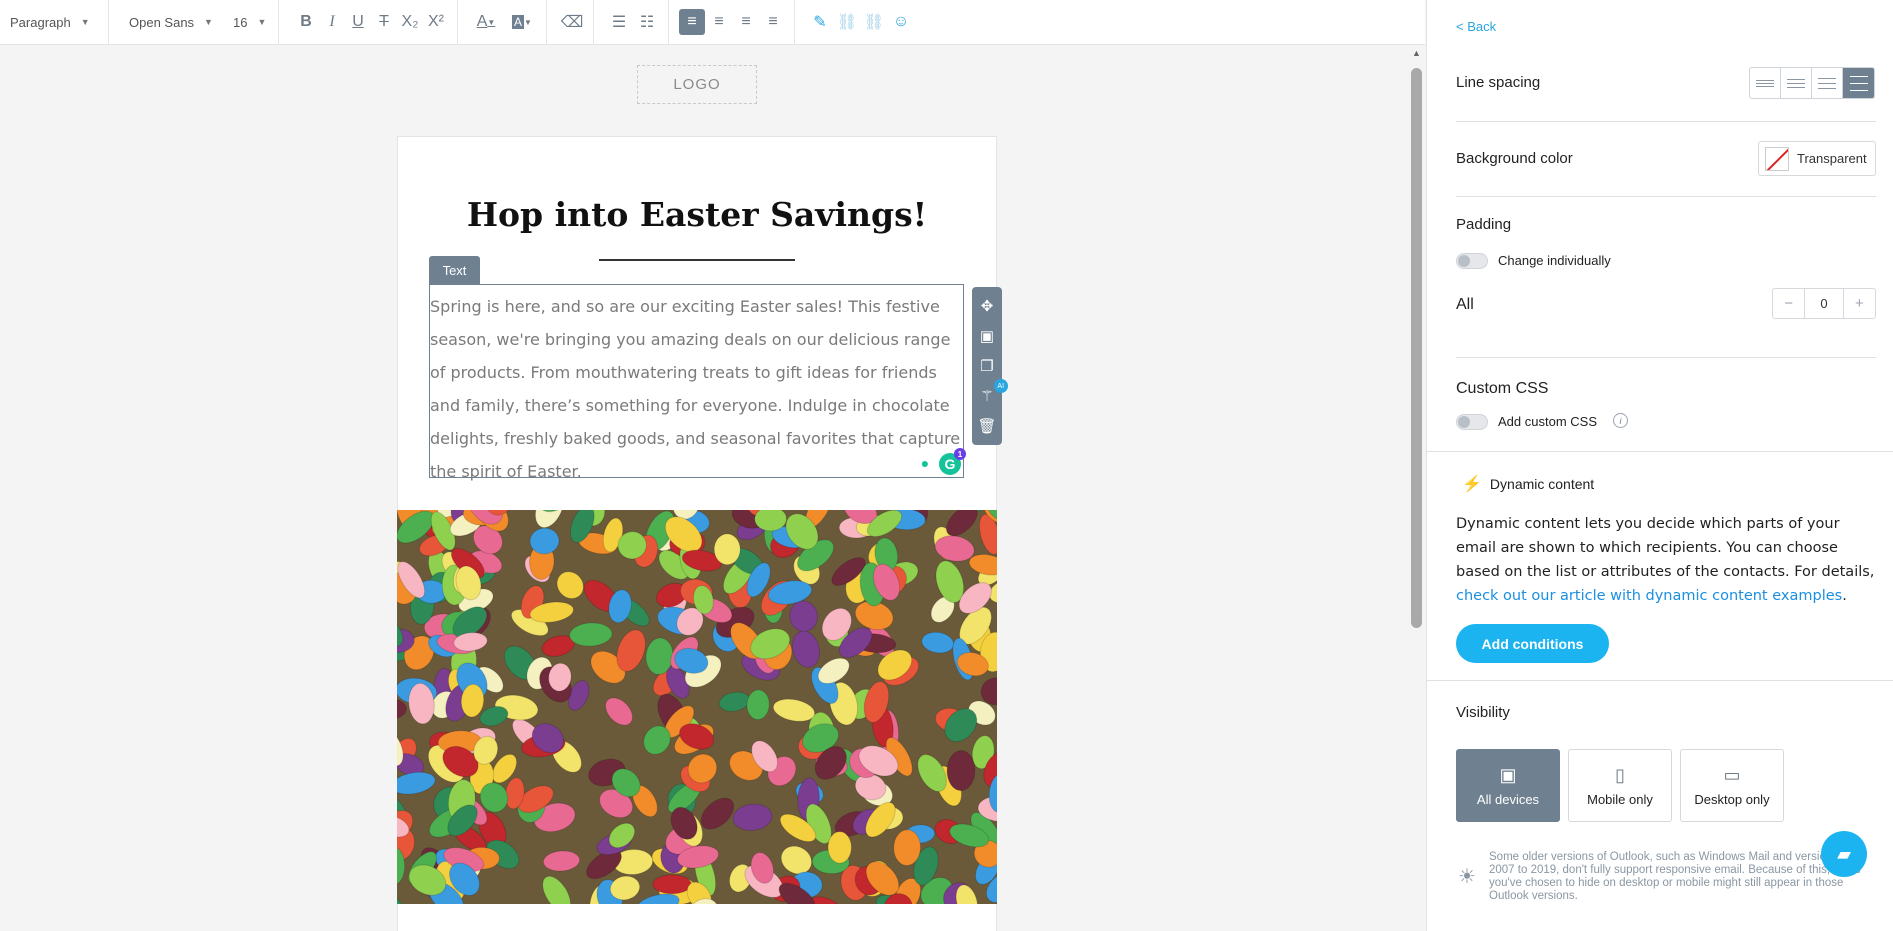 This screenshot has height=931, width=1893. I want to click on chat-icon: ▰, so click(1844, 854).